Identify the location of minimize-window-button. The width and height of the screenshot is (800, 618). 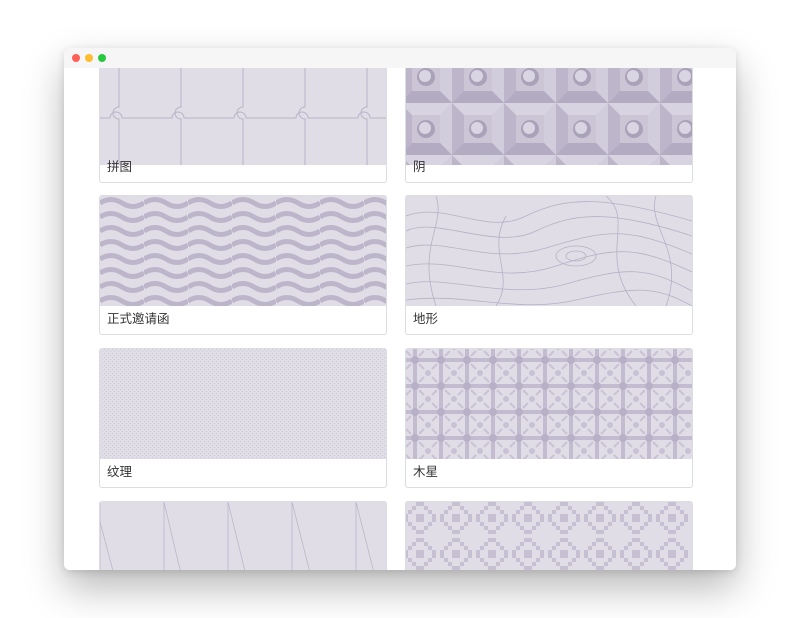
(89, 58).